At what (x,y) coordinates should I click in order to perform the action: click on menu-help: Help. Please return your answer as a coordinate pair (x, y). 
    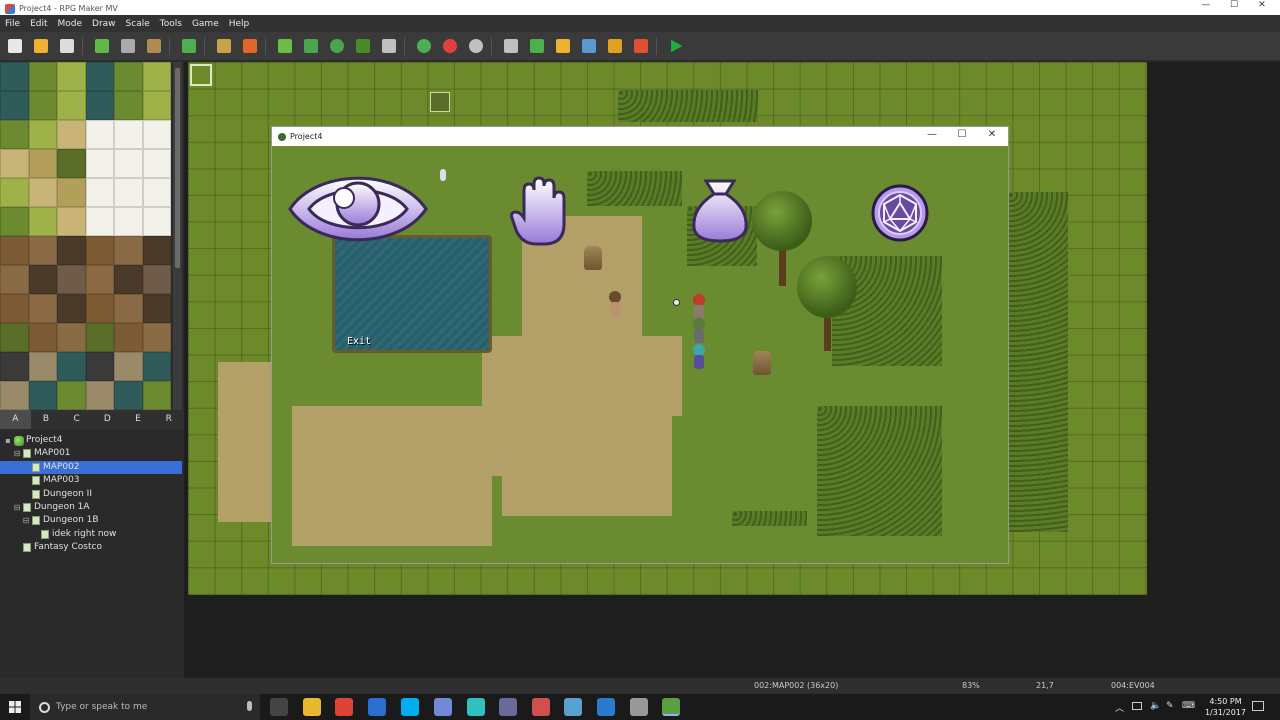
    Looking at the image, I should click on (239, 24).